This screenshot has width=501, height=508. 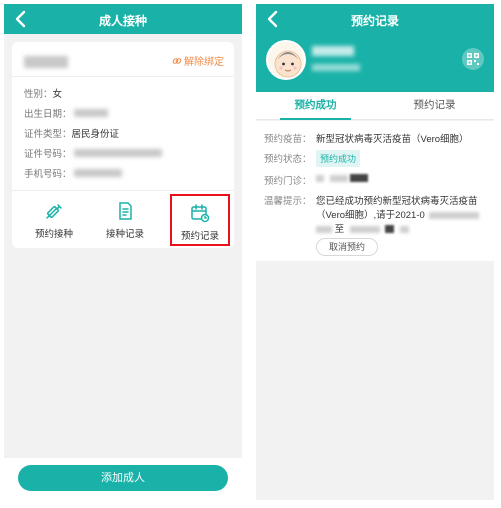 I want to click on vaccine-value: 新型冠状病毒灭活疫苗（Vero细胞）, so click(x=392, y=139).